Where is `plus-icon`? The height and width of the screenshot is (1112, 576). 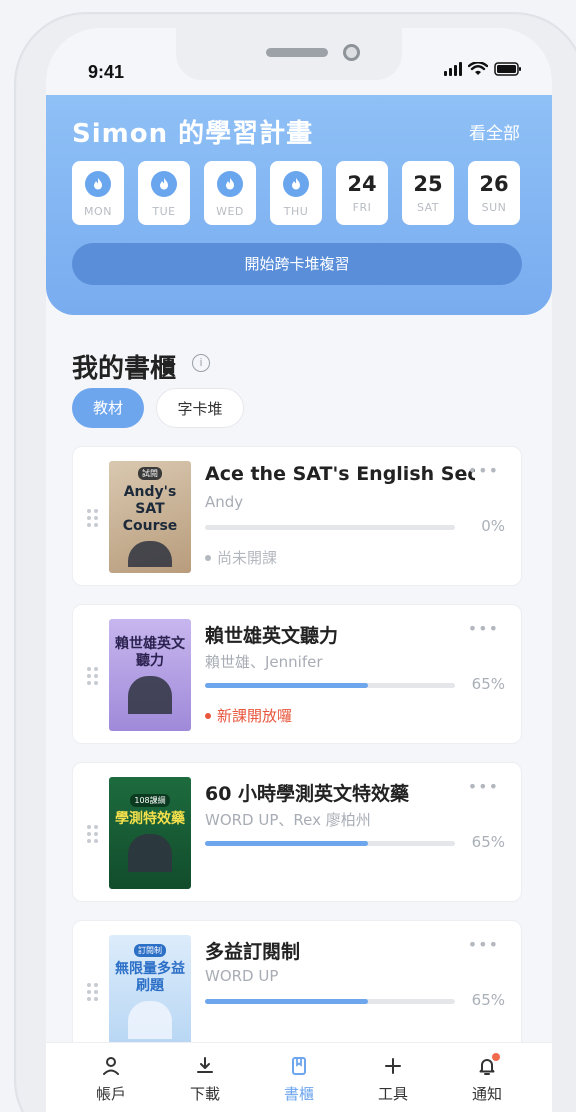
plus-icon is located at coordinates (393, 1066).